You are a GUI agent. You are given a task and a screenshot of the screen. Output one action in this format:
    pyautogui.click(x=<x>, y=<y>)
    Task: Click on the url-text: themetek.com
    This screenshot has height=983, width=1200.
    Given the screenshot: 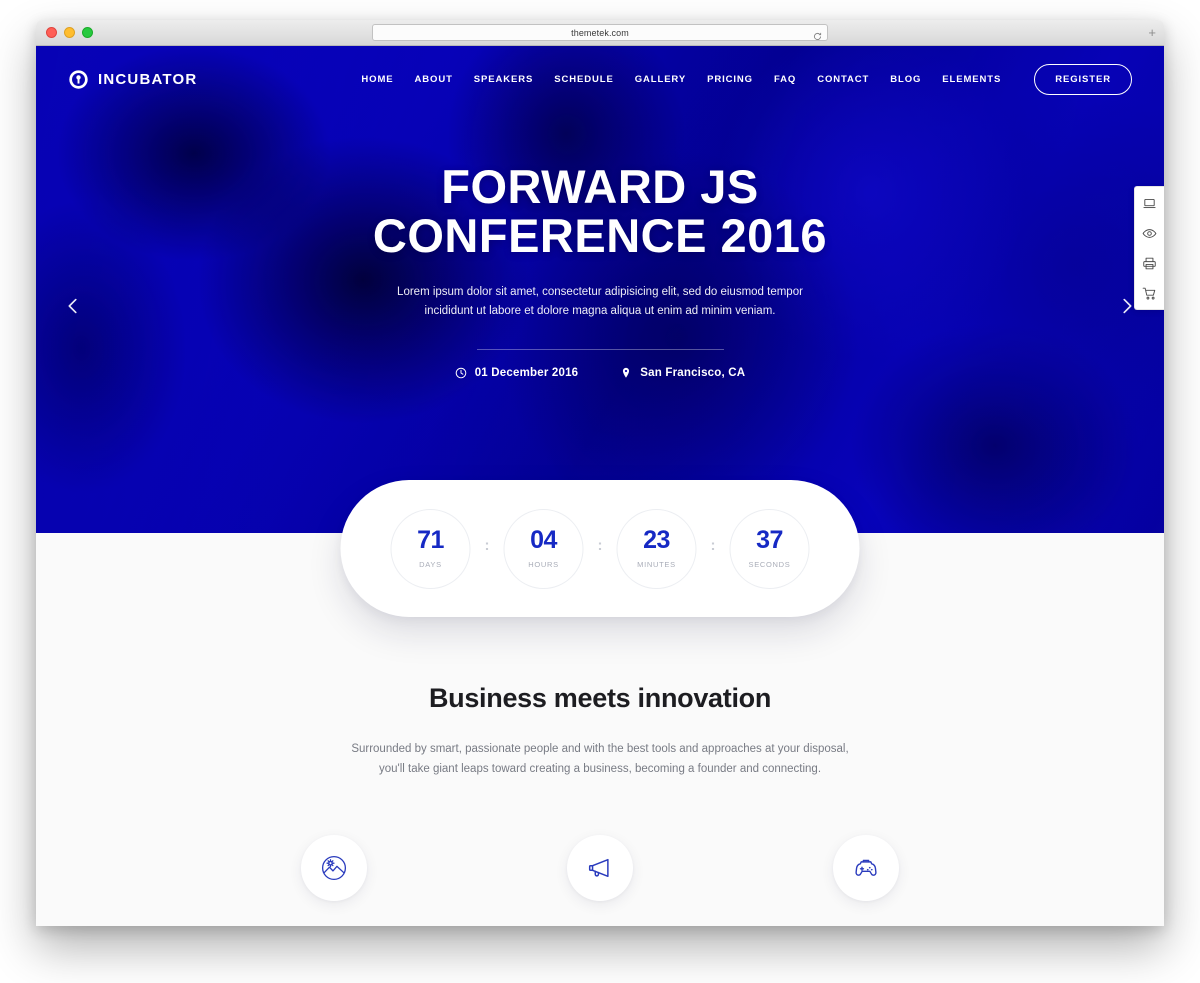 What is the action you would take?
    pyautogui.click(x=600, y=32)
    